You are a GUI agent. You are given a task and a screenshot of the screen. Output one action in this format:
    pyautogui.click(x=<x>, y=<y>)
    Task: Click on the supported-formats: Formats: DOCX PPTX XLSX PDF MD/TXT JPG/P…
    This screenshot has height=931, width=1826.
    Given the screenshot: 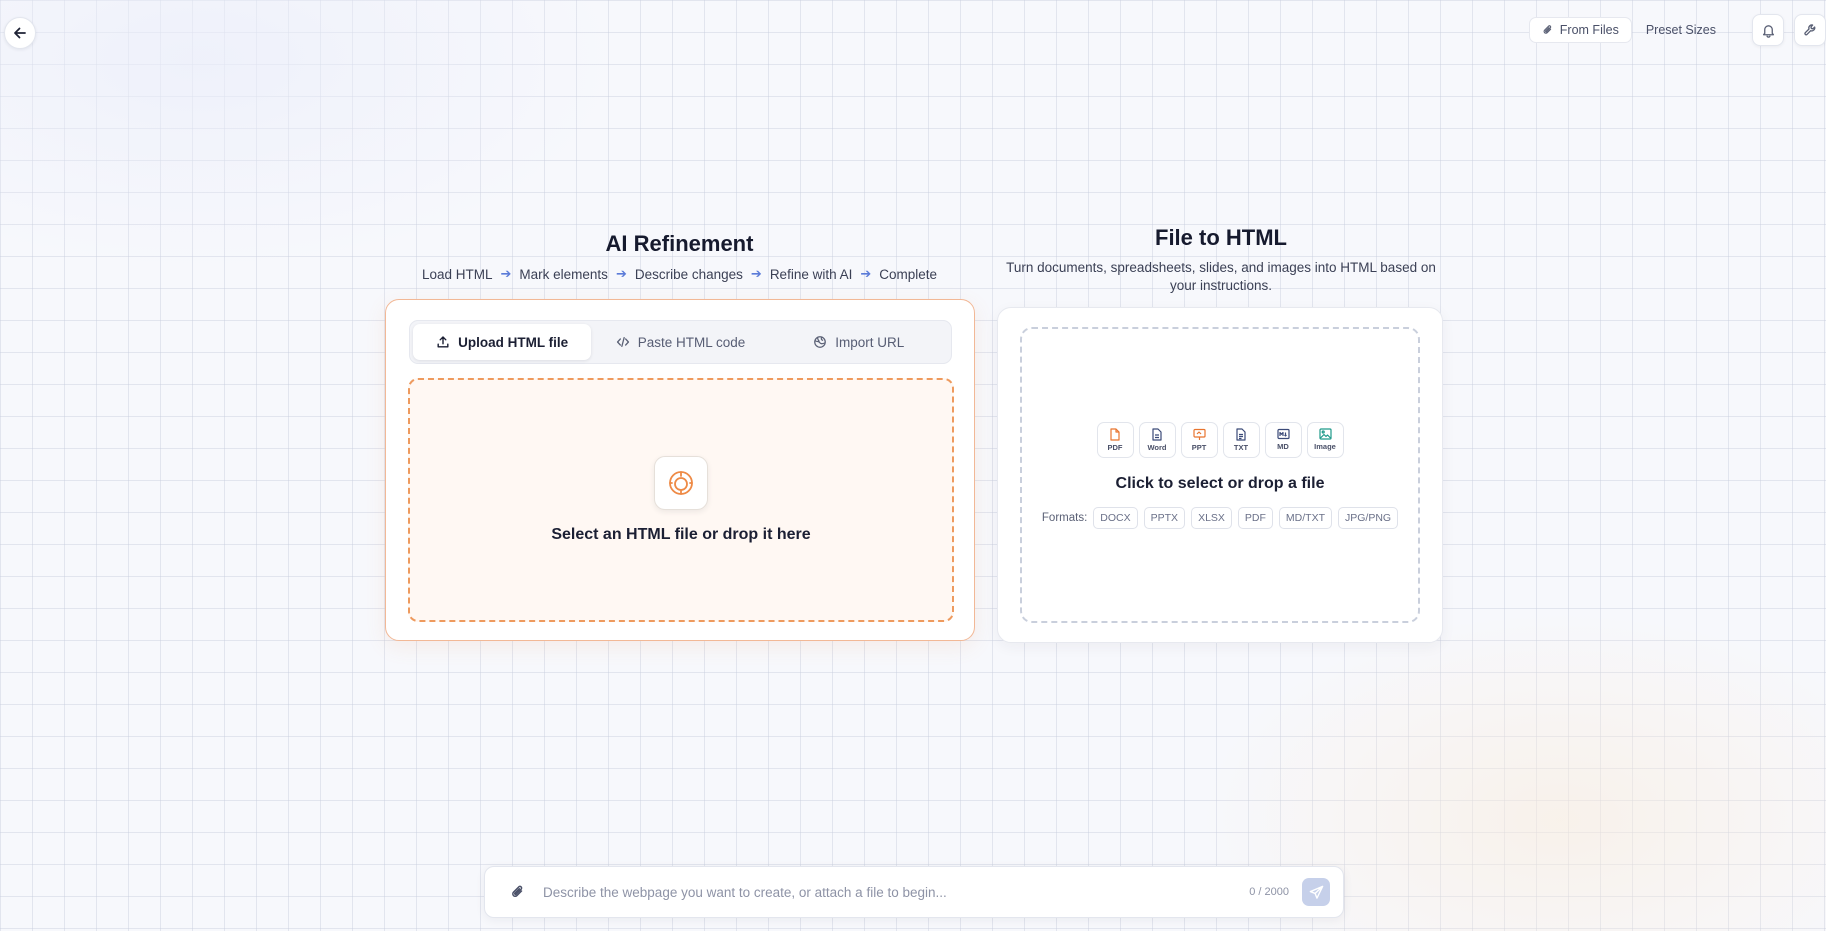 What is the action you would take?
    pyautogui.click(x=1220, y=517)
    